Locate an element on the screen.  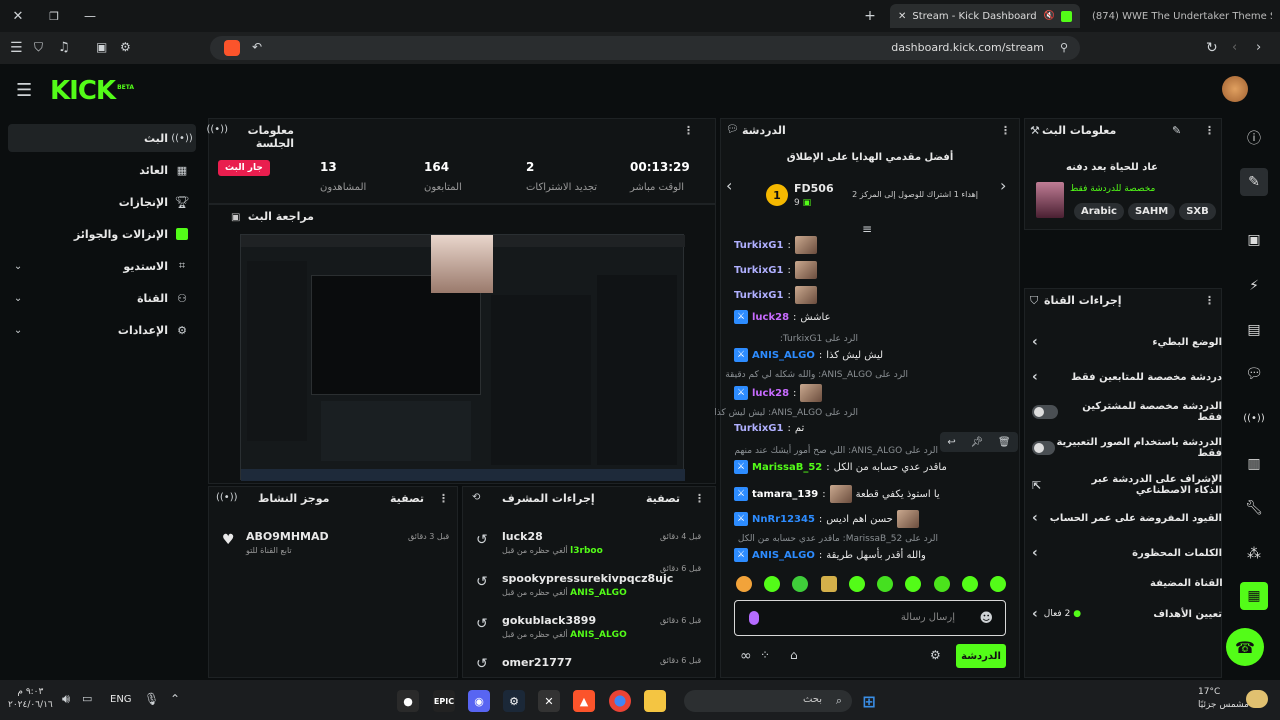
reload-icon: ↻ is located at coordinates (1212, 48).